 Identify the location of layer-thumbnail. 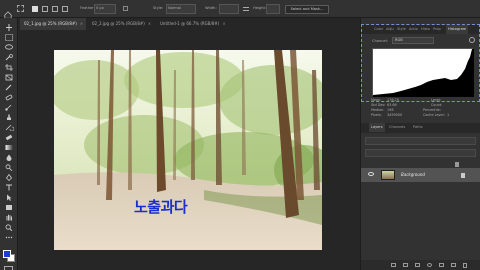
(388, 175).